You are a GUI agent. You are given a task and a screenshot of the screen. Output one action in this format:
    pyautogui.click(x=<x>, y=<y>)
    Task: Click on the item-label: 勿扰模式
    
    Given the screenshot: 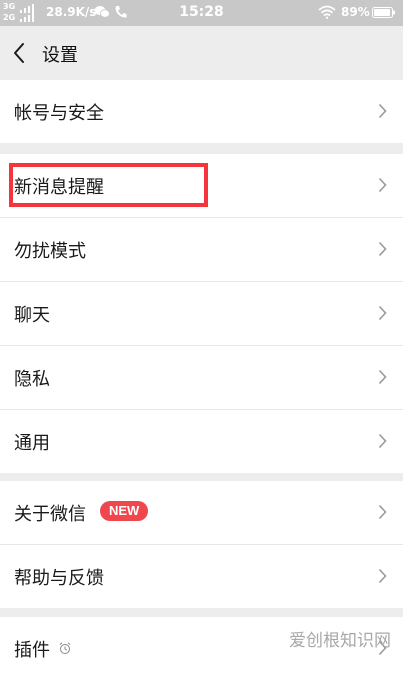 What is the action you would take?
    pyautogui.click(x=50, y=251)
    